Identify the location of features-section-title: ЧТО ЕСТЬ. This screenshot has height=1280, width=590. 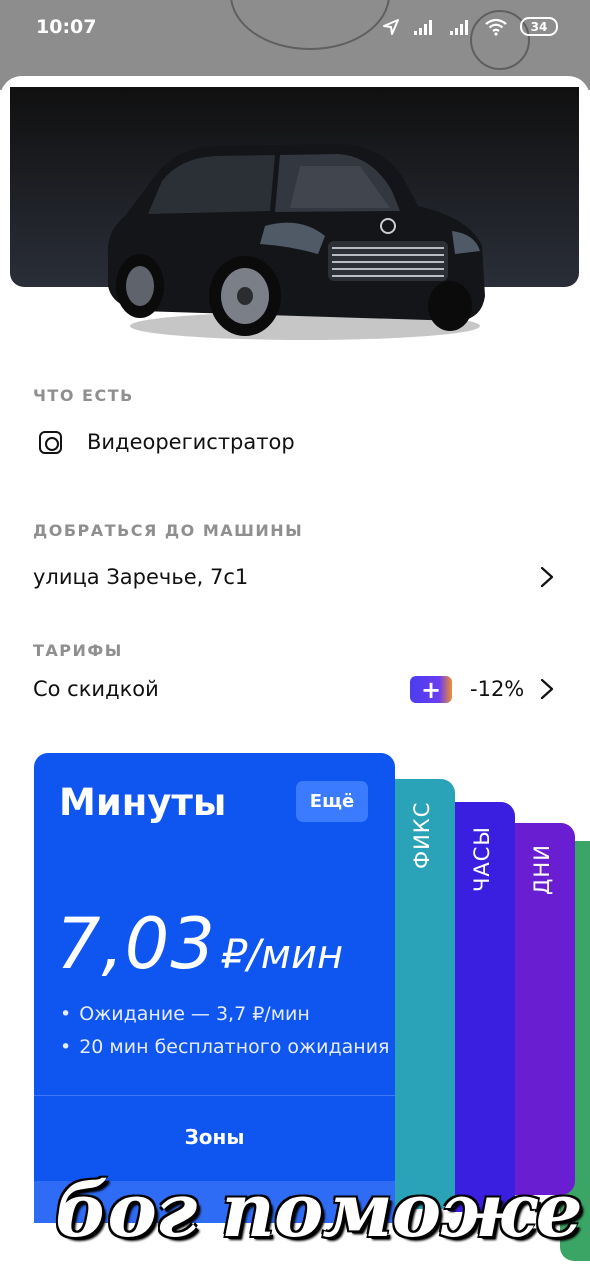
(83, 395).